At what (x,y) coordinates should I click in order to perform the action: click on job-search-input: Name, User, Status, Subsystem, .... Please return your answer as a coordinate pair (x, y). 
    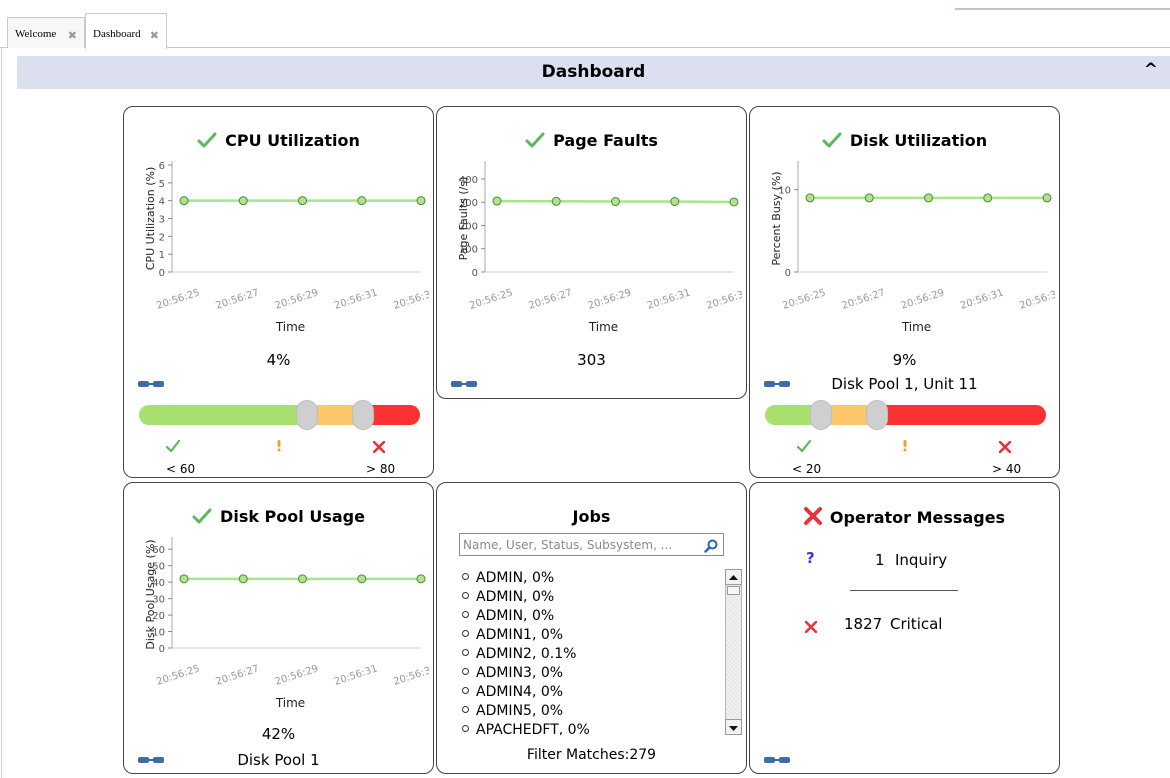
    Looking at the image, I should click on (591, 544).